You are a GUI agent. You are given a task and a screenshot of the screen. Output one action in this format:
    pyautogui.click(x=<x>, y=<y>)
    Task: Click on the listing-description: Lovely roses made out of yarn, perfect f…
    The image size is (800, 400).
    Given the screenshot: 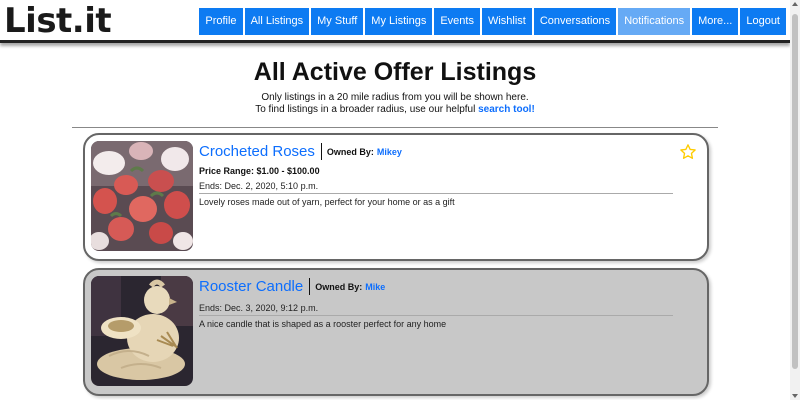 What is the action you would take?
    pyautogui.click(x=327, y=202)
    